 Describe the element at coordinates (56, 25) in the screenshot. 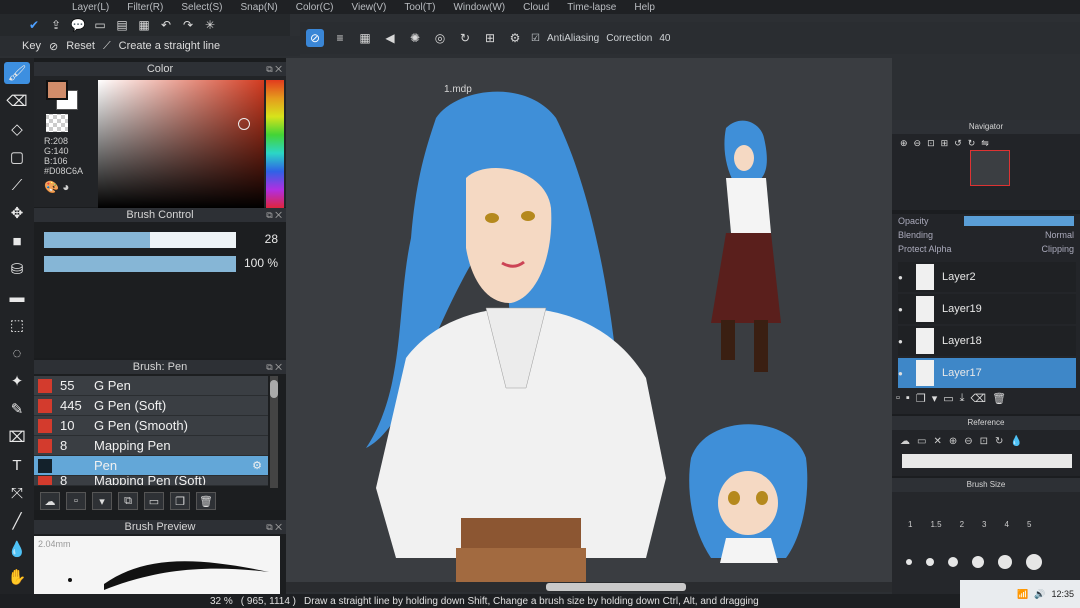

I see `export-icon: ⇪` at that location.